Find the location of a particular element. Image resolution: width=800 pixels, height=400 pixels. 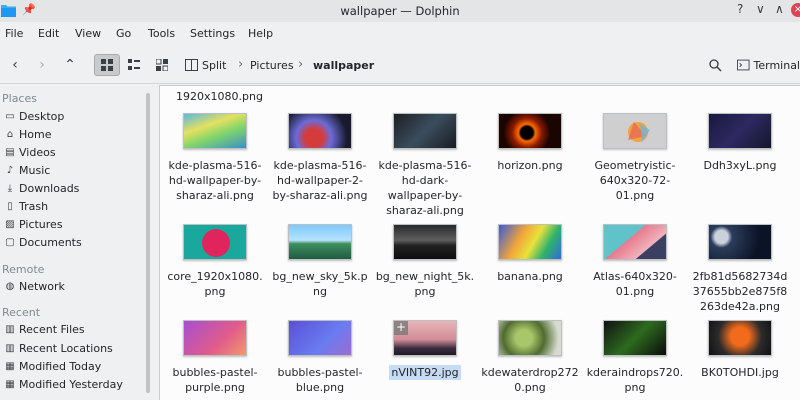

back-button: ‹ is located at coordinates (15, 65).